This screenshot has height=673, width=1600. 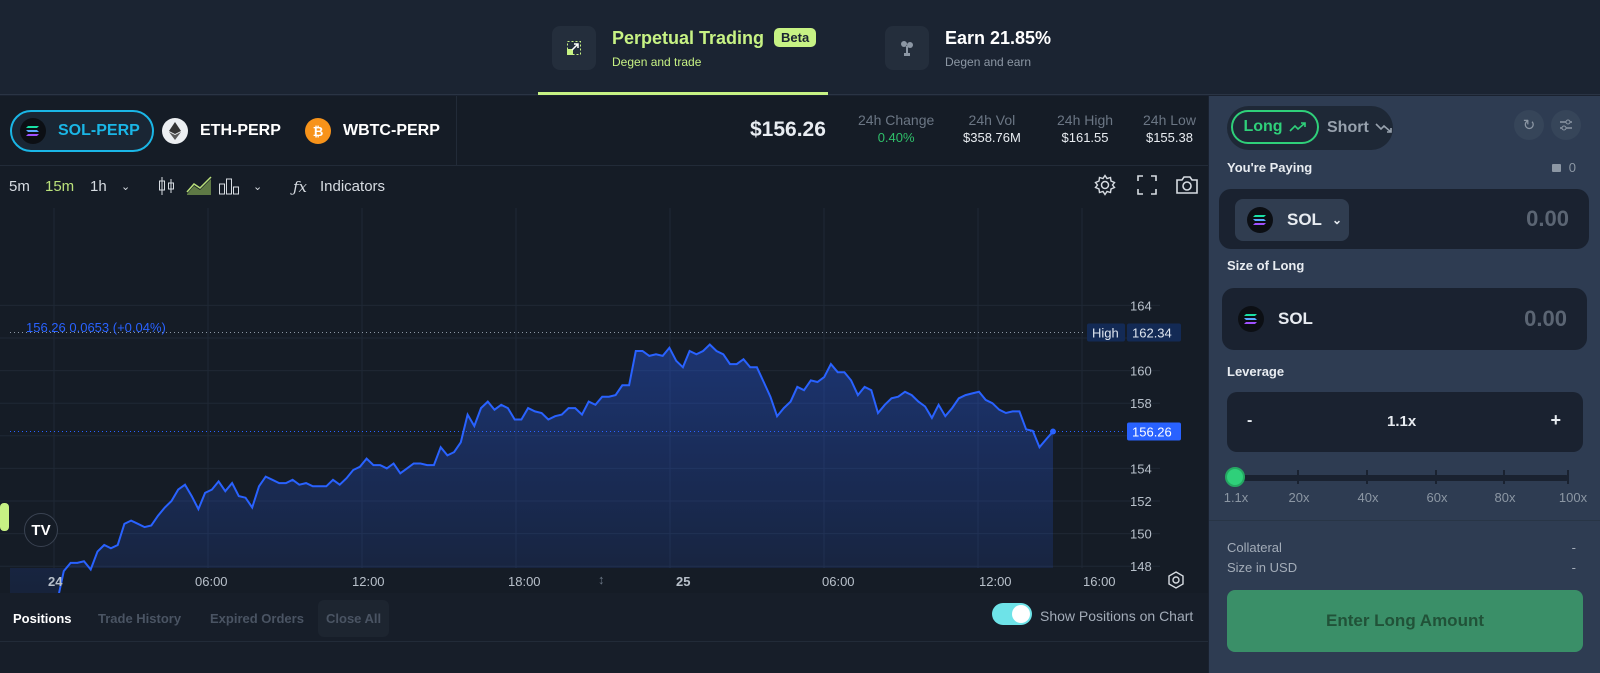 What do you see at coordinates (300, 187) in the screenshot?
I see `fx-icon: ƒx` at bounding box center [300, 187].